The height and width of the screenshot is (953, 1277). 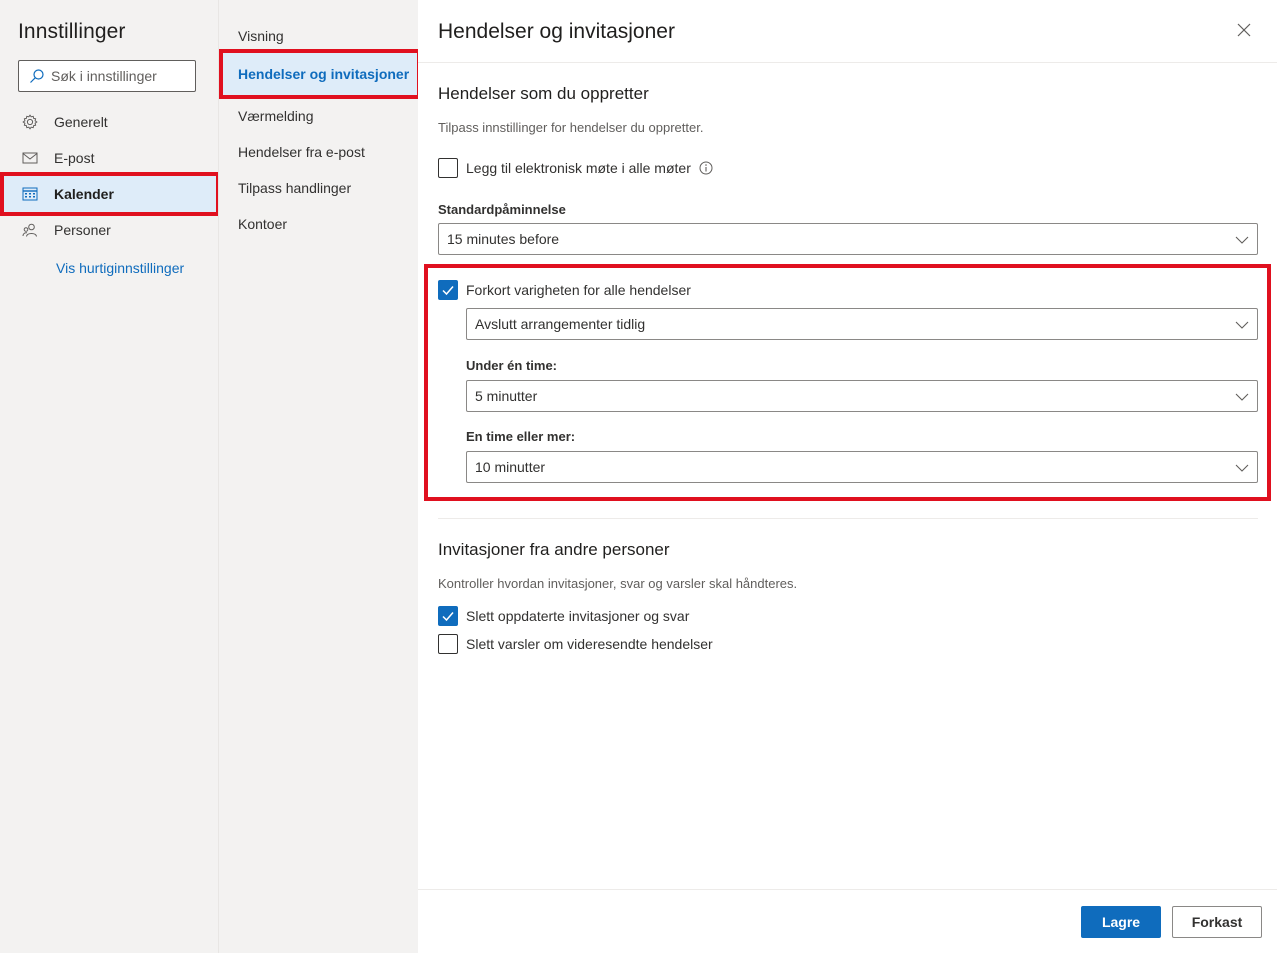 What do you see at coordinates (320, 74) in the screenshot?
I see `subnav-item-hendelser-og-invitasjoner: Hendelser og invitasjoner` at bounding box center [320, 74].